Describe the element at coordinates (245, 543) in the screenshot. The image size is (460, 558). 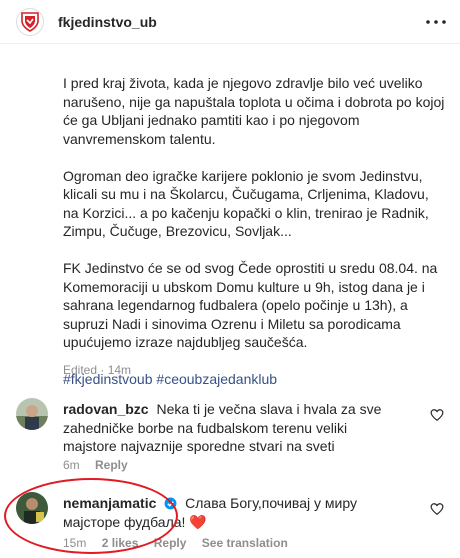
I see `see-translation-link: See translation` at that location.